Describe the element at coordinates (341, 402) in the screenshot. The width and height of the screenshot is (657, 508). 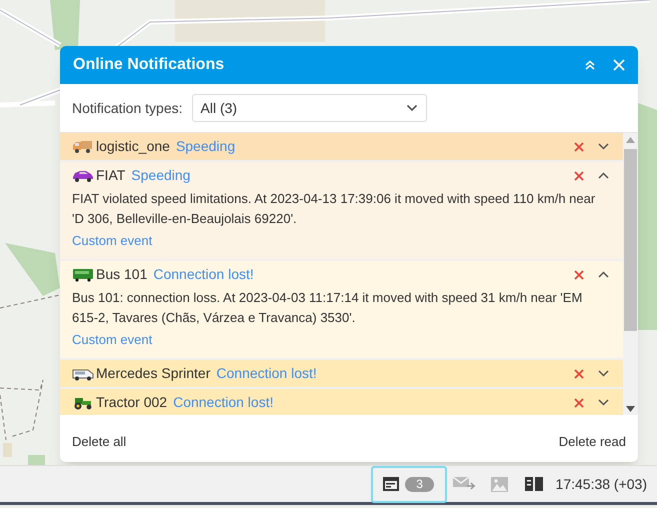
I see `notification-item: Tractor 002 Connection lost!` at that location.